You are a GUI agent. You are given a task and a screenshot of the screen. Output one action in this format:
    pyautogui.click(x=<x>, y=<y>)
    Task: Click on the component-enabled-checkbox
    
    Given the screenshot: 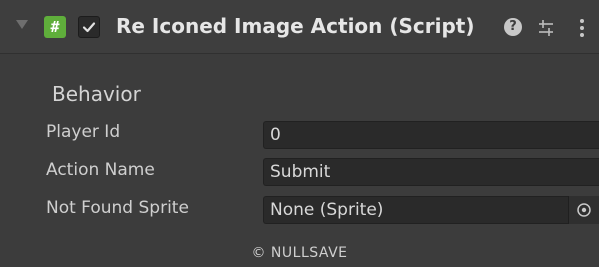 What is the action you would take?
    pyautogui.click(x=89, y=27)
    